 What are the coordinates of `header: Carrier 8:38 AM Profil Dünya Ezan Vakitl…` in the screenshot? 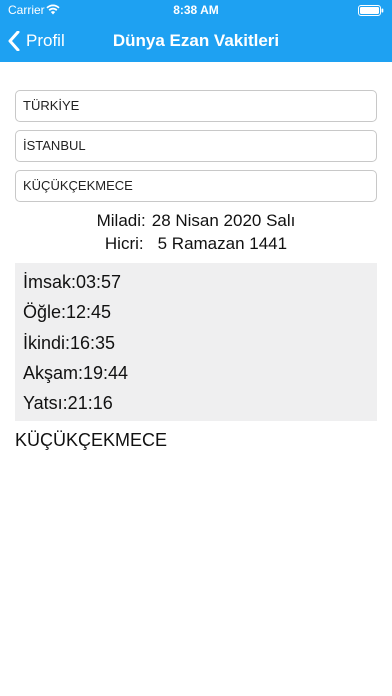 It's located at (196, 31).